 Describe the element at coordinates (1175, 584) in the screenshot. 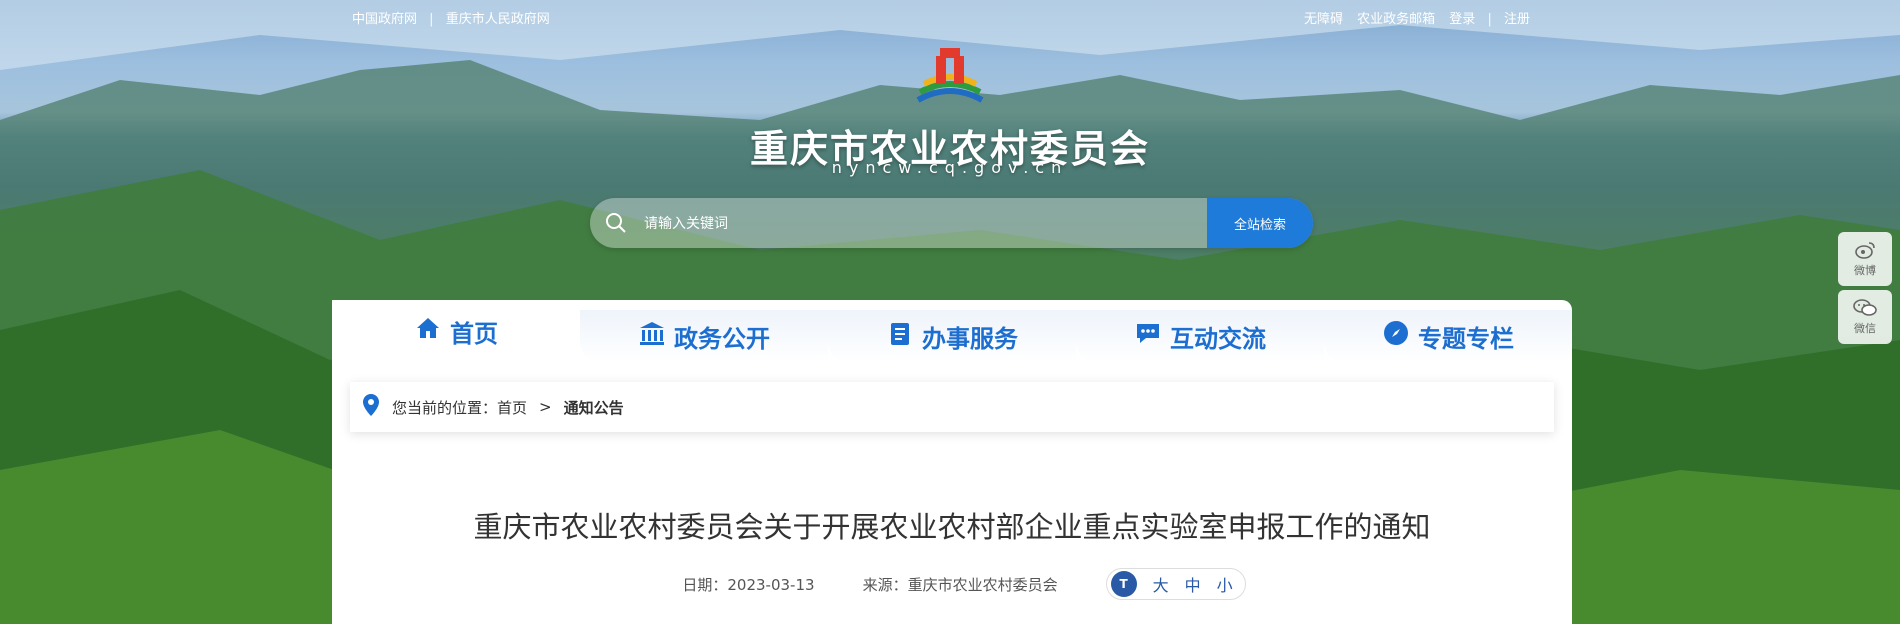

I see `font-size-switcher: T 大 中 小` at that location.